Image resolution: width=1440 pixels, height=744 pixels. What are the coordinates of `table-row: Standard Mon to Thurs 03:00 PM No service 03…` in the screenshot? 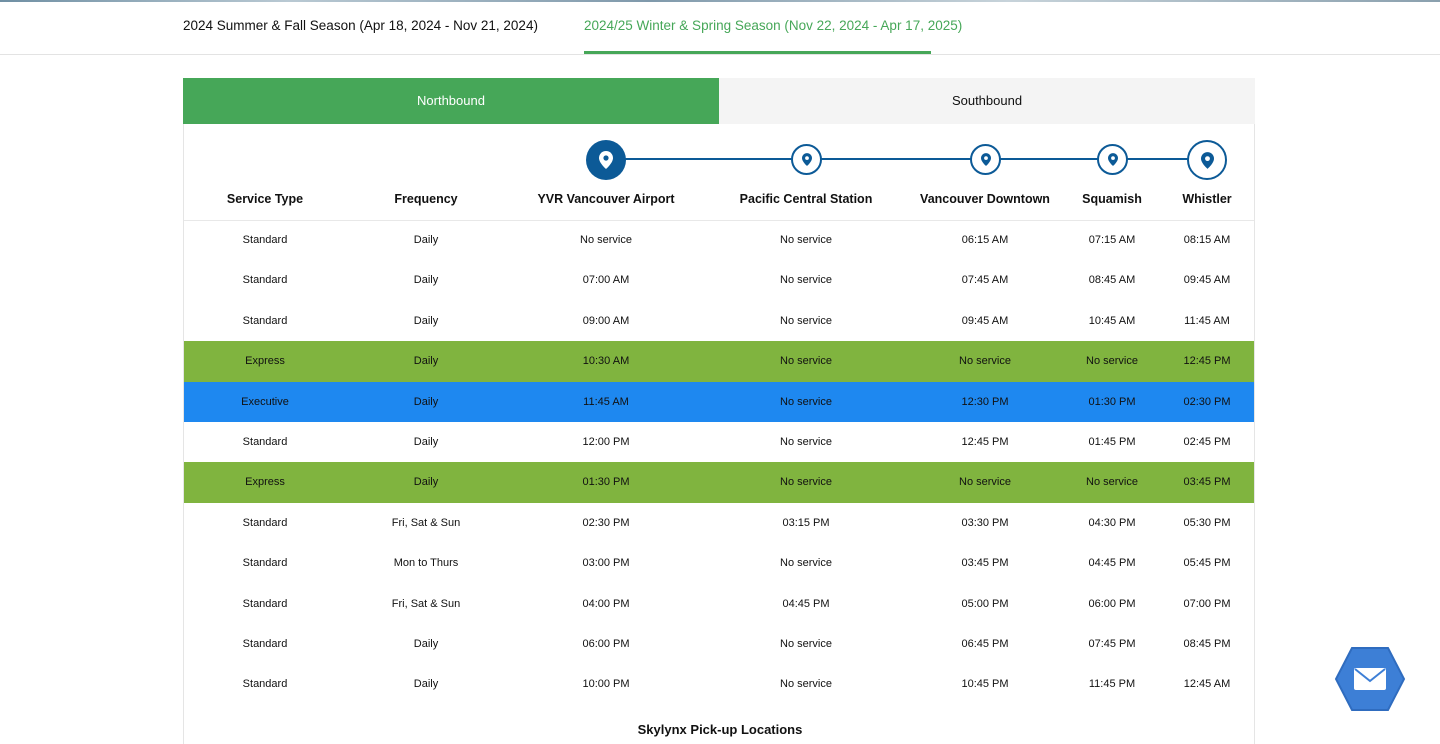 It's located at (719, 563).